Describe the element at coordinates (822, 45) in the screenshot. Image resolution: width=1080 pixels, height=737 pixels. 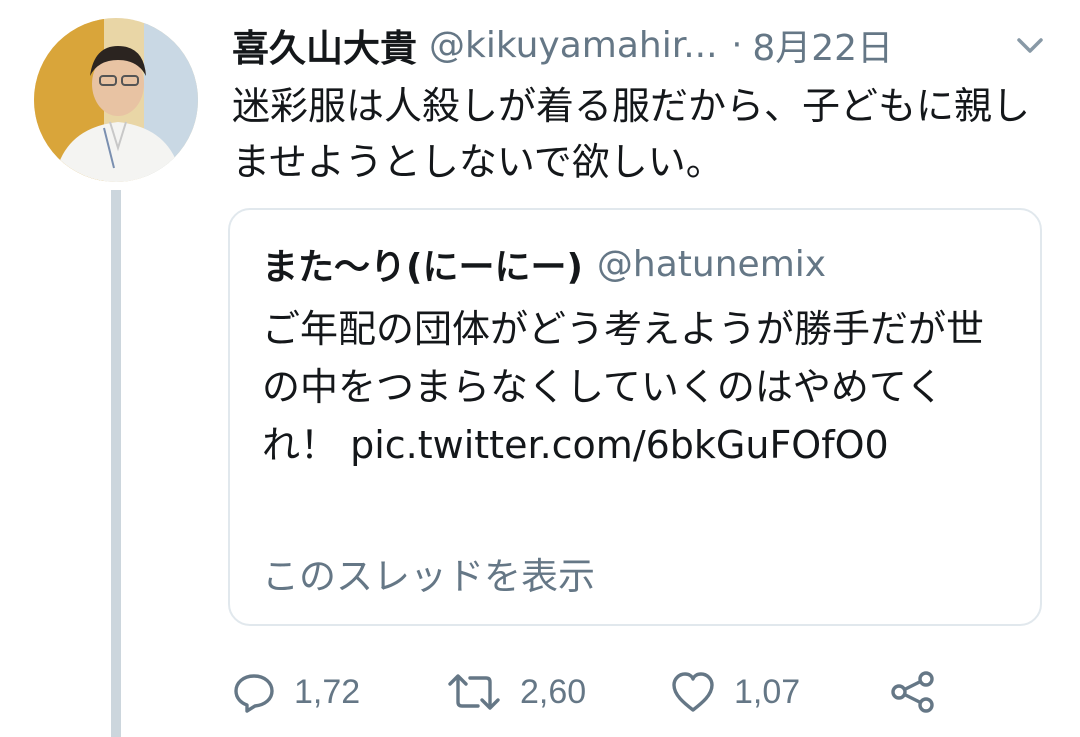
I see `tweet-date: 8月22日` at that location.